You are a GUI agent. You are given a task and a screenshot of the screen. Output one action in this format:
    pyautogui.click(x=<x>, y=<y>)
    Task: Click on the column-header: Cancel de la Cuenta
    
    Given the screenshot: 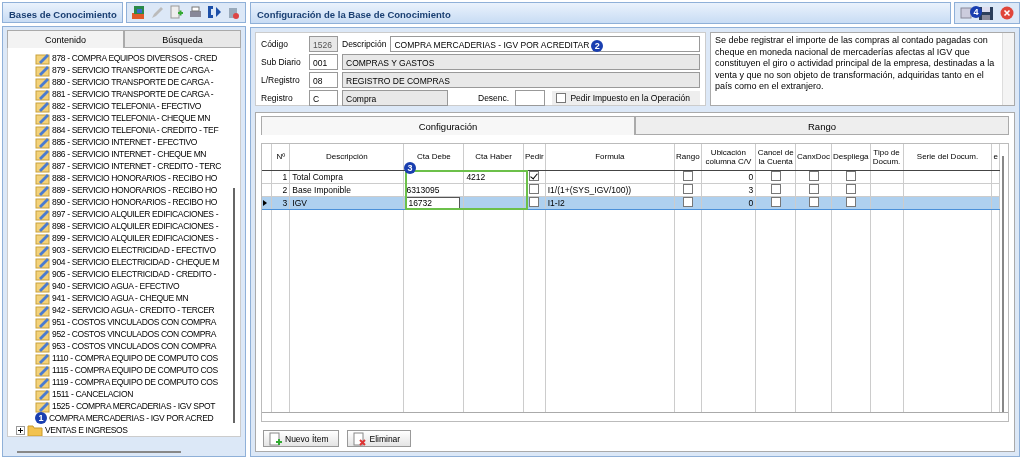 What is the action you would take?
    pyautogui.click(x=775, y=157)
    